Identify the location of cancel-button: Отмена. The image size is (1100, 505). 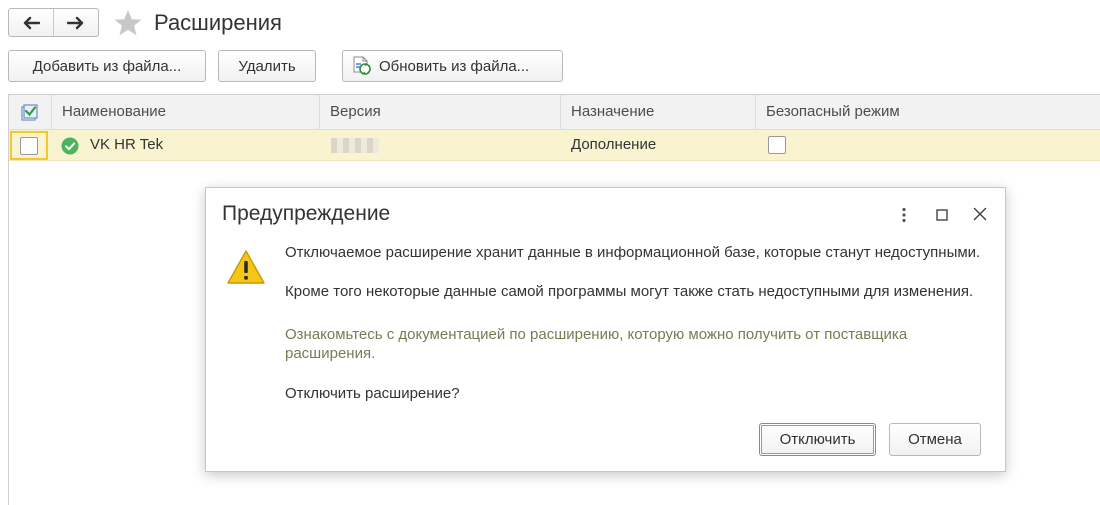
(935, 439).